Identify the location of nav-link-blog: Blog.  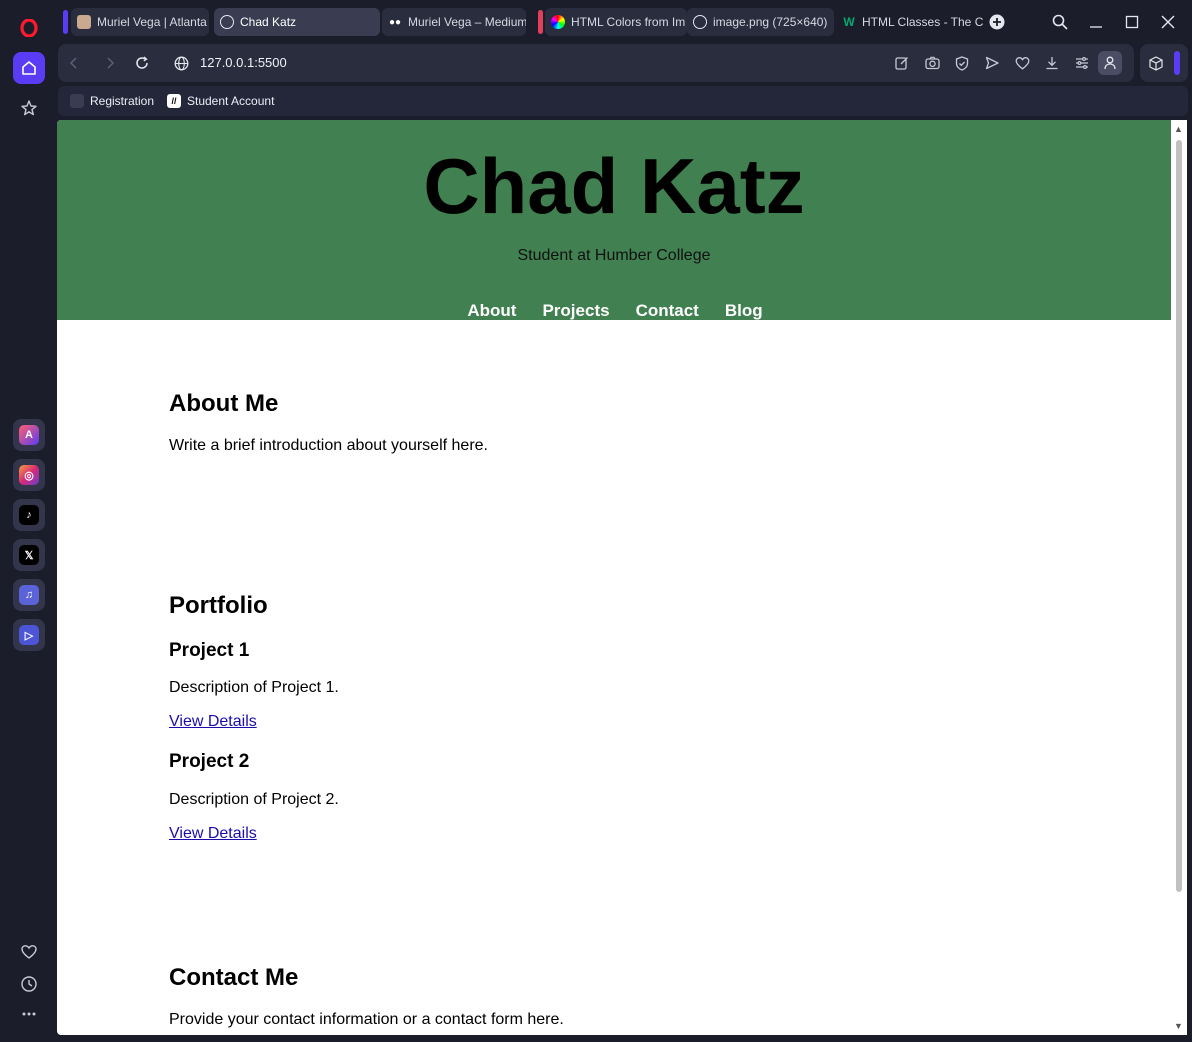
(744, 311).